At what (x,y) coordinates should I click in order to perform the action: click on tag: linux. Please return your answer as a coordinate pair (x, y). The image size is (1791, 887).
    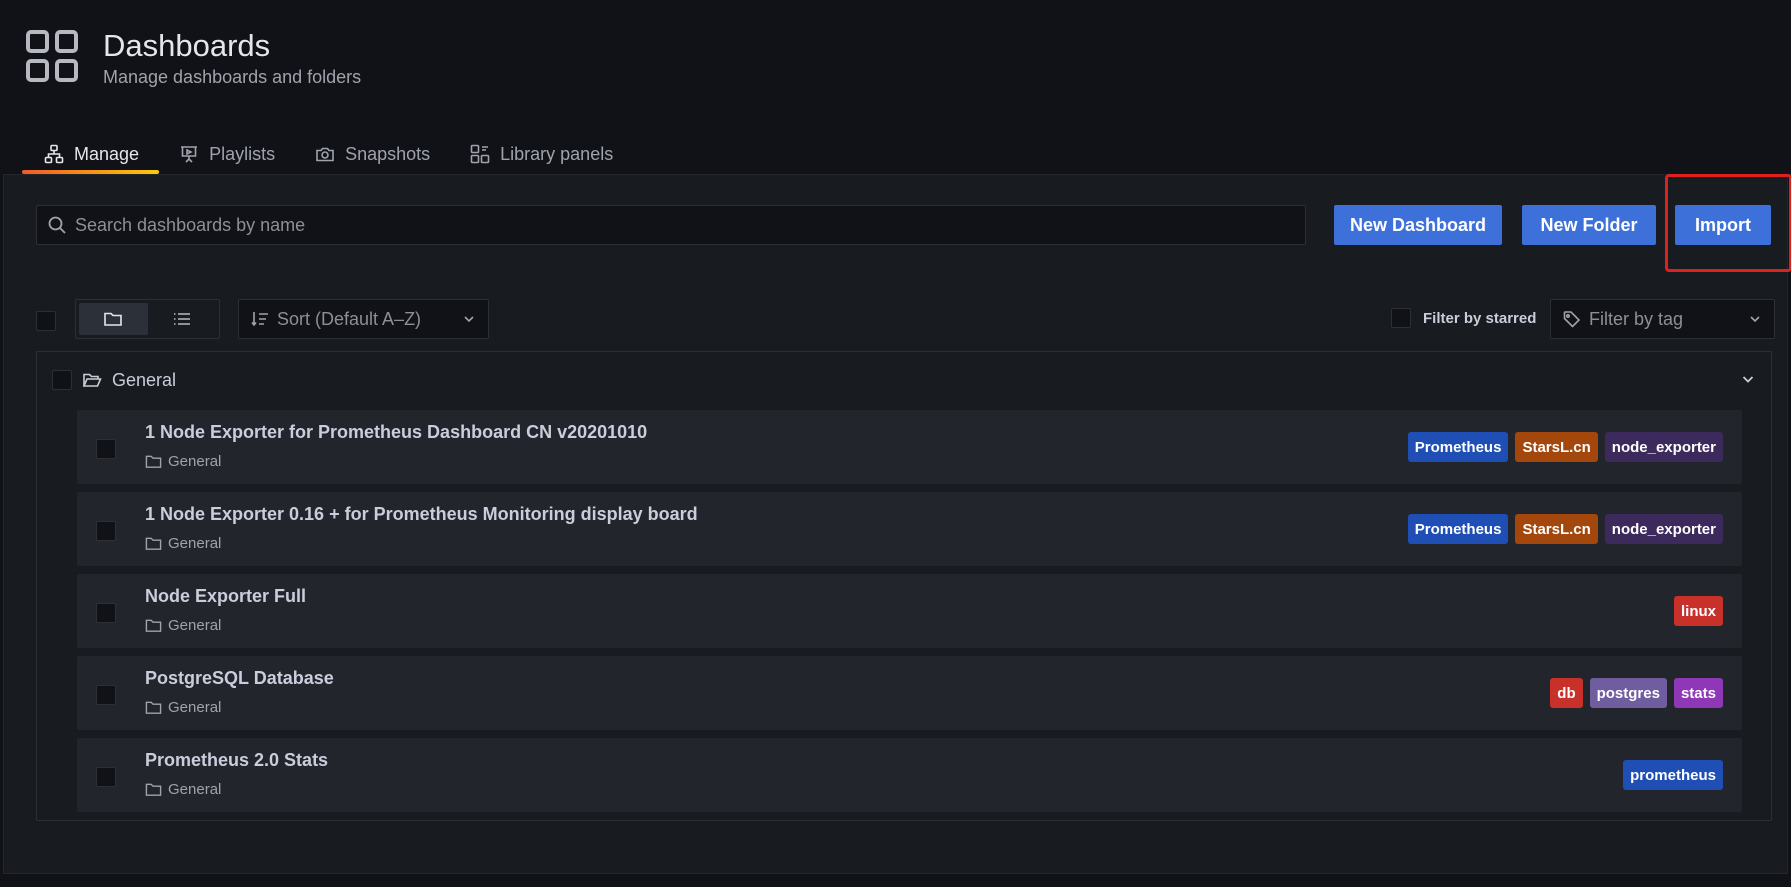
    Looking at the image, I should click on (1698, 611).